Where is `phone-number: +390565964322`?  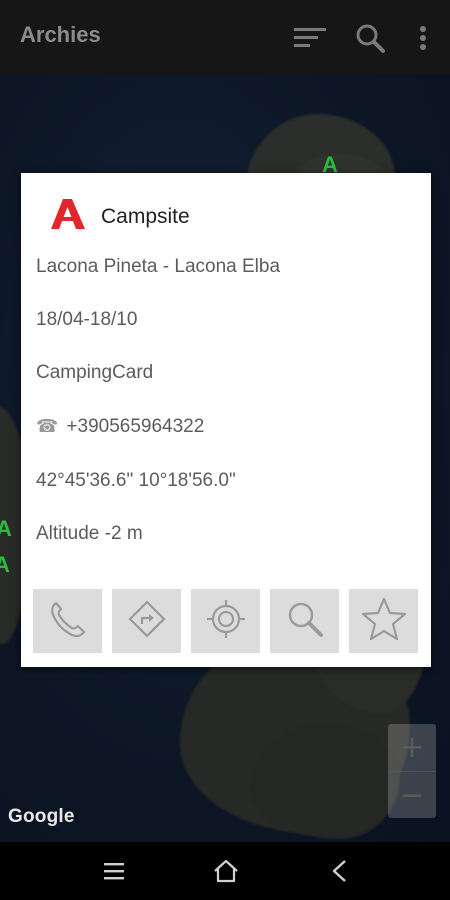
phone-number: +390565964322 is located at coordinates (135, 426).